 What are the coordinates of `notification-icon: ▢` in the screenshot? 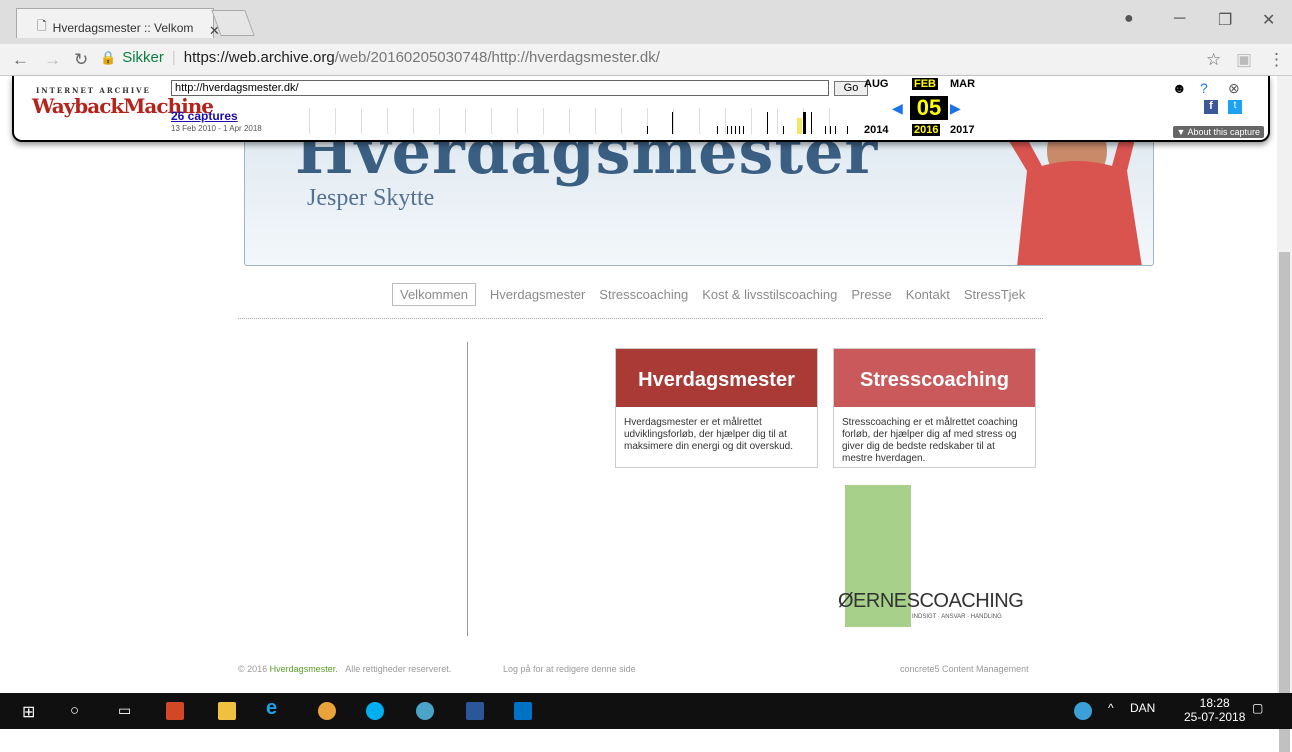 It's located at (1257, 708).